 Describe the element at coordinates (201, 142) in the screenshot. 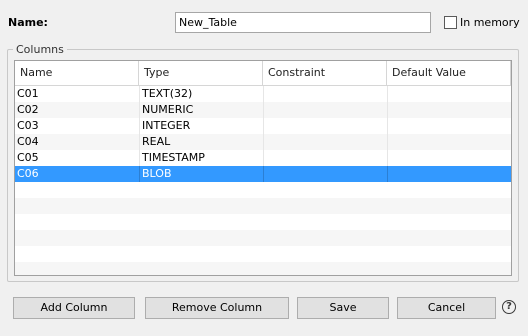

I see `cell-type: REAL` at that location.